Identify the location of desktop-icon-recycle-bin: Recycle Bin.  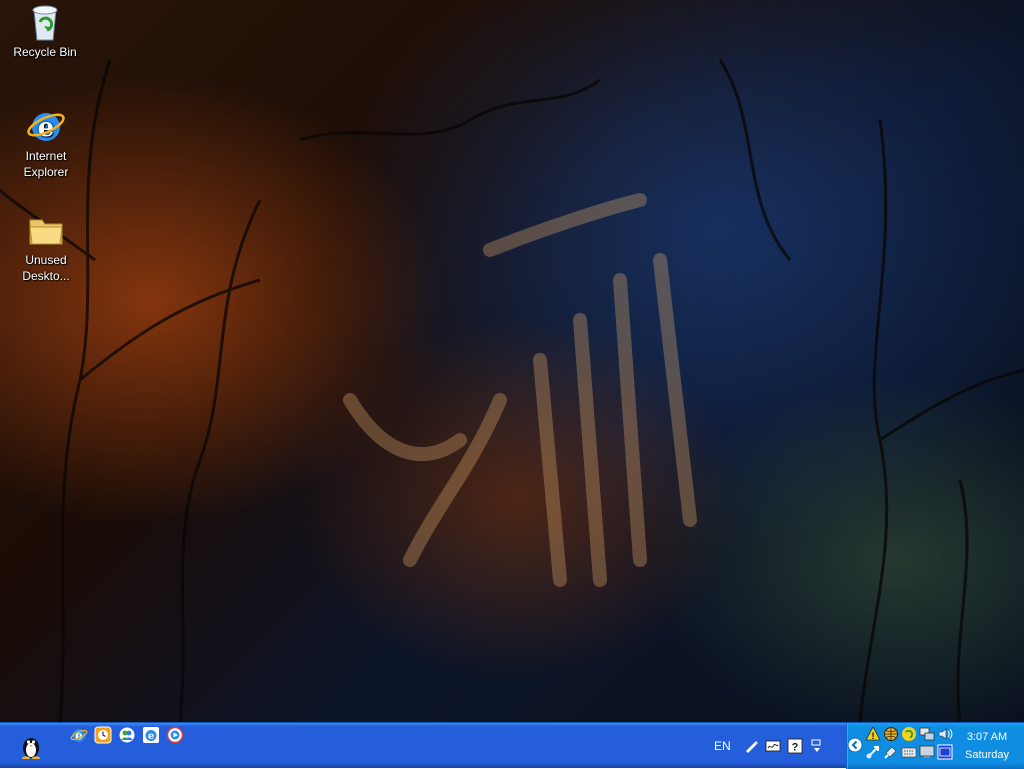
(45, 31).